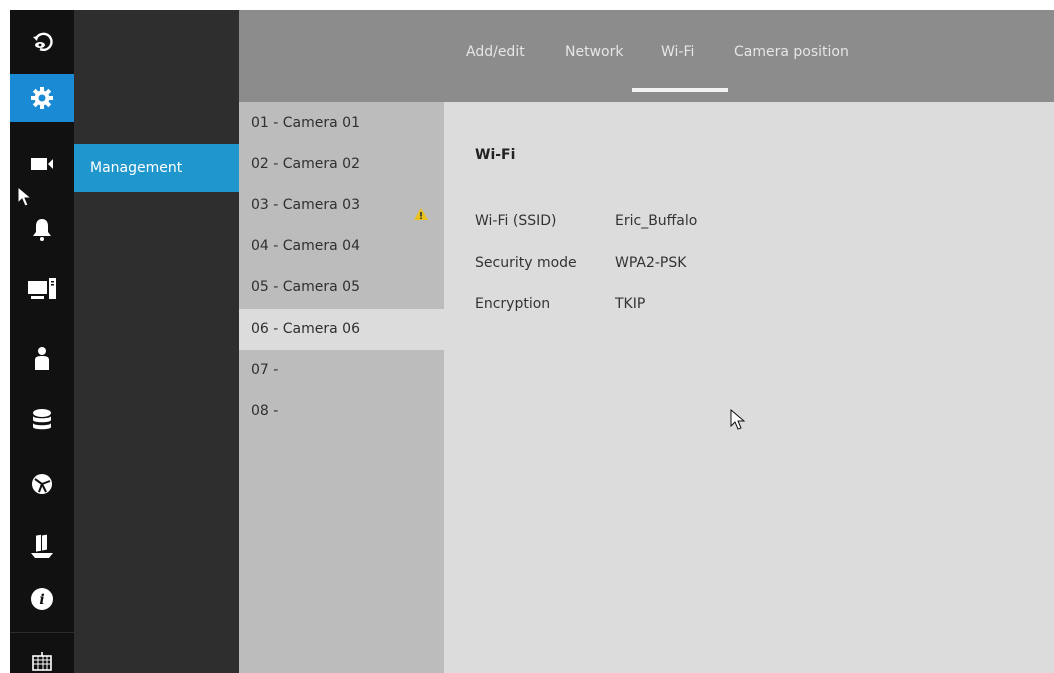 The height and width of the screenshot is (673, 1054). What do you see at coordinates (42, 289) in the screenshot?
I see `monitor-icon` at bounding box center [42, 289].